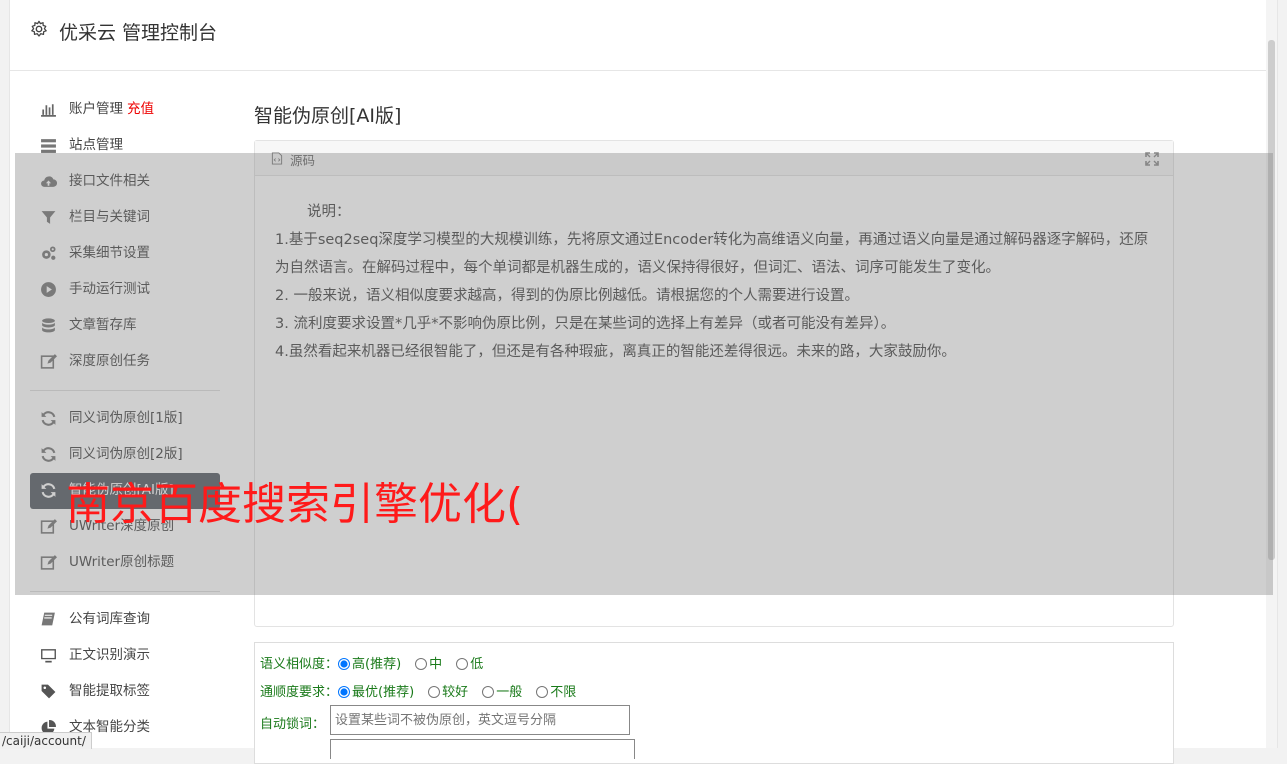 The height and width of the screenshot is (764, 1287). What do you see at coordinates (125, 110) in the screenshot?
I see `sidebar-item-account: 账户管理 充值` at bounding box center [125, 110].